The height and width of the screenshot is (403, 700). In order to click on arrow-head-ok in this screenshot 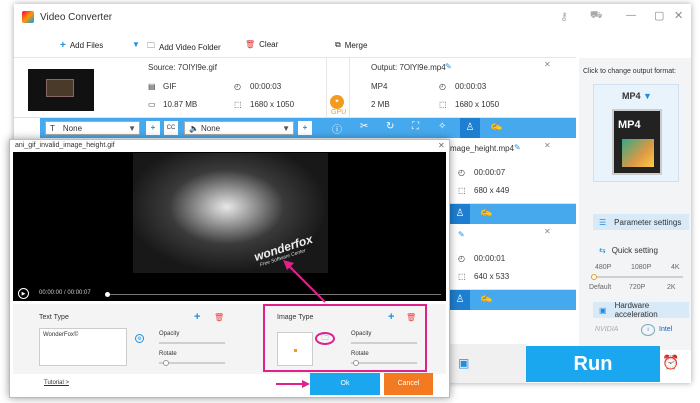, I will do `click(306, 384)`.